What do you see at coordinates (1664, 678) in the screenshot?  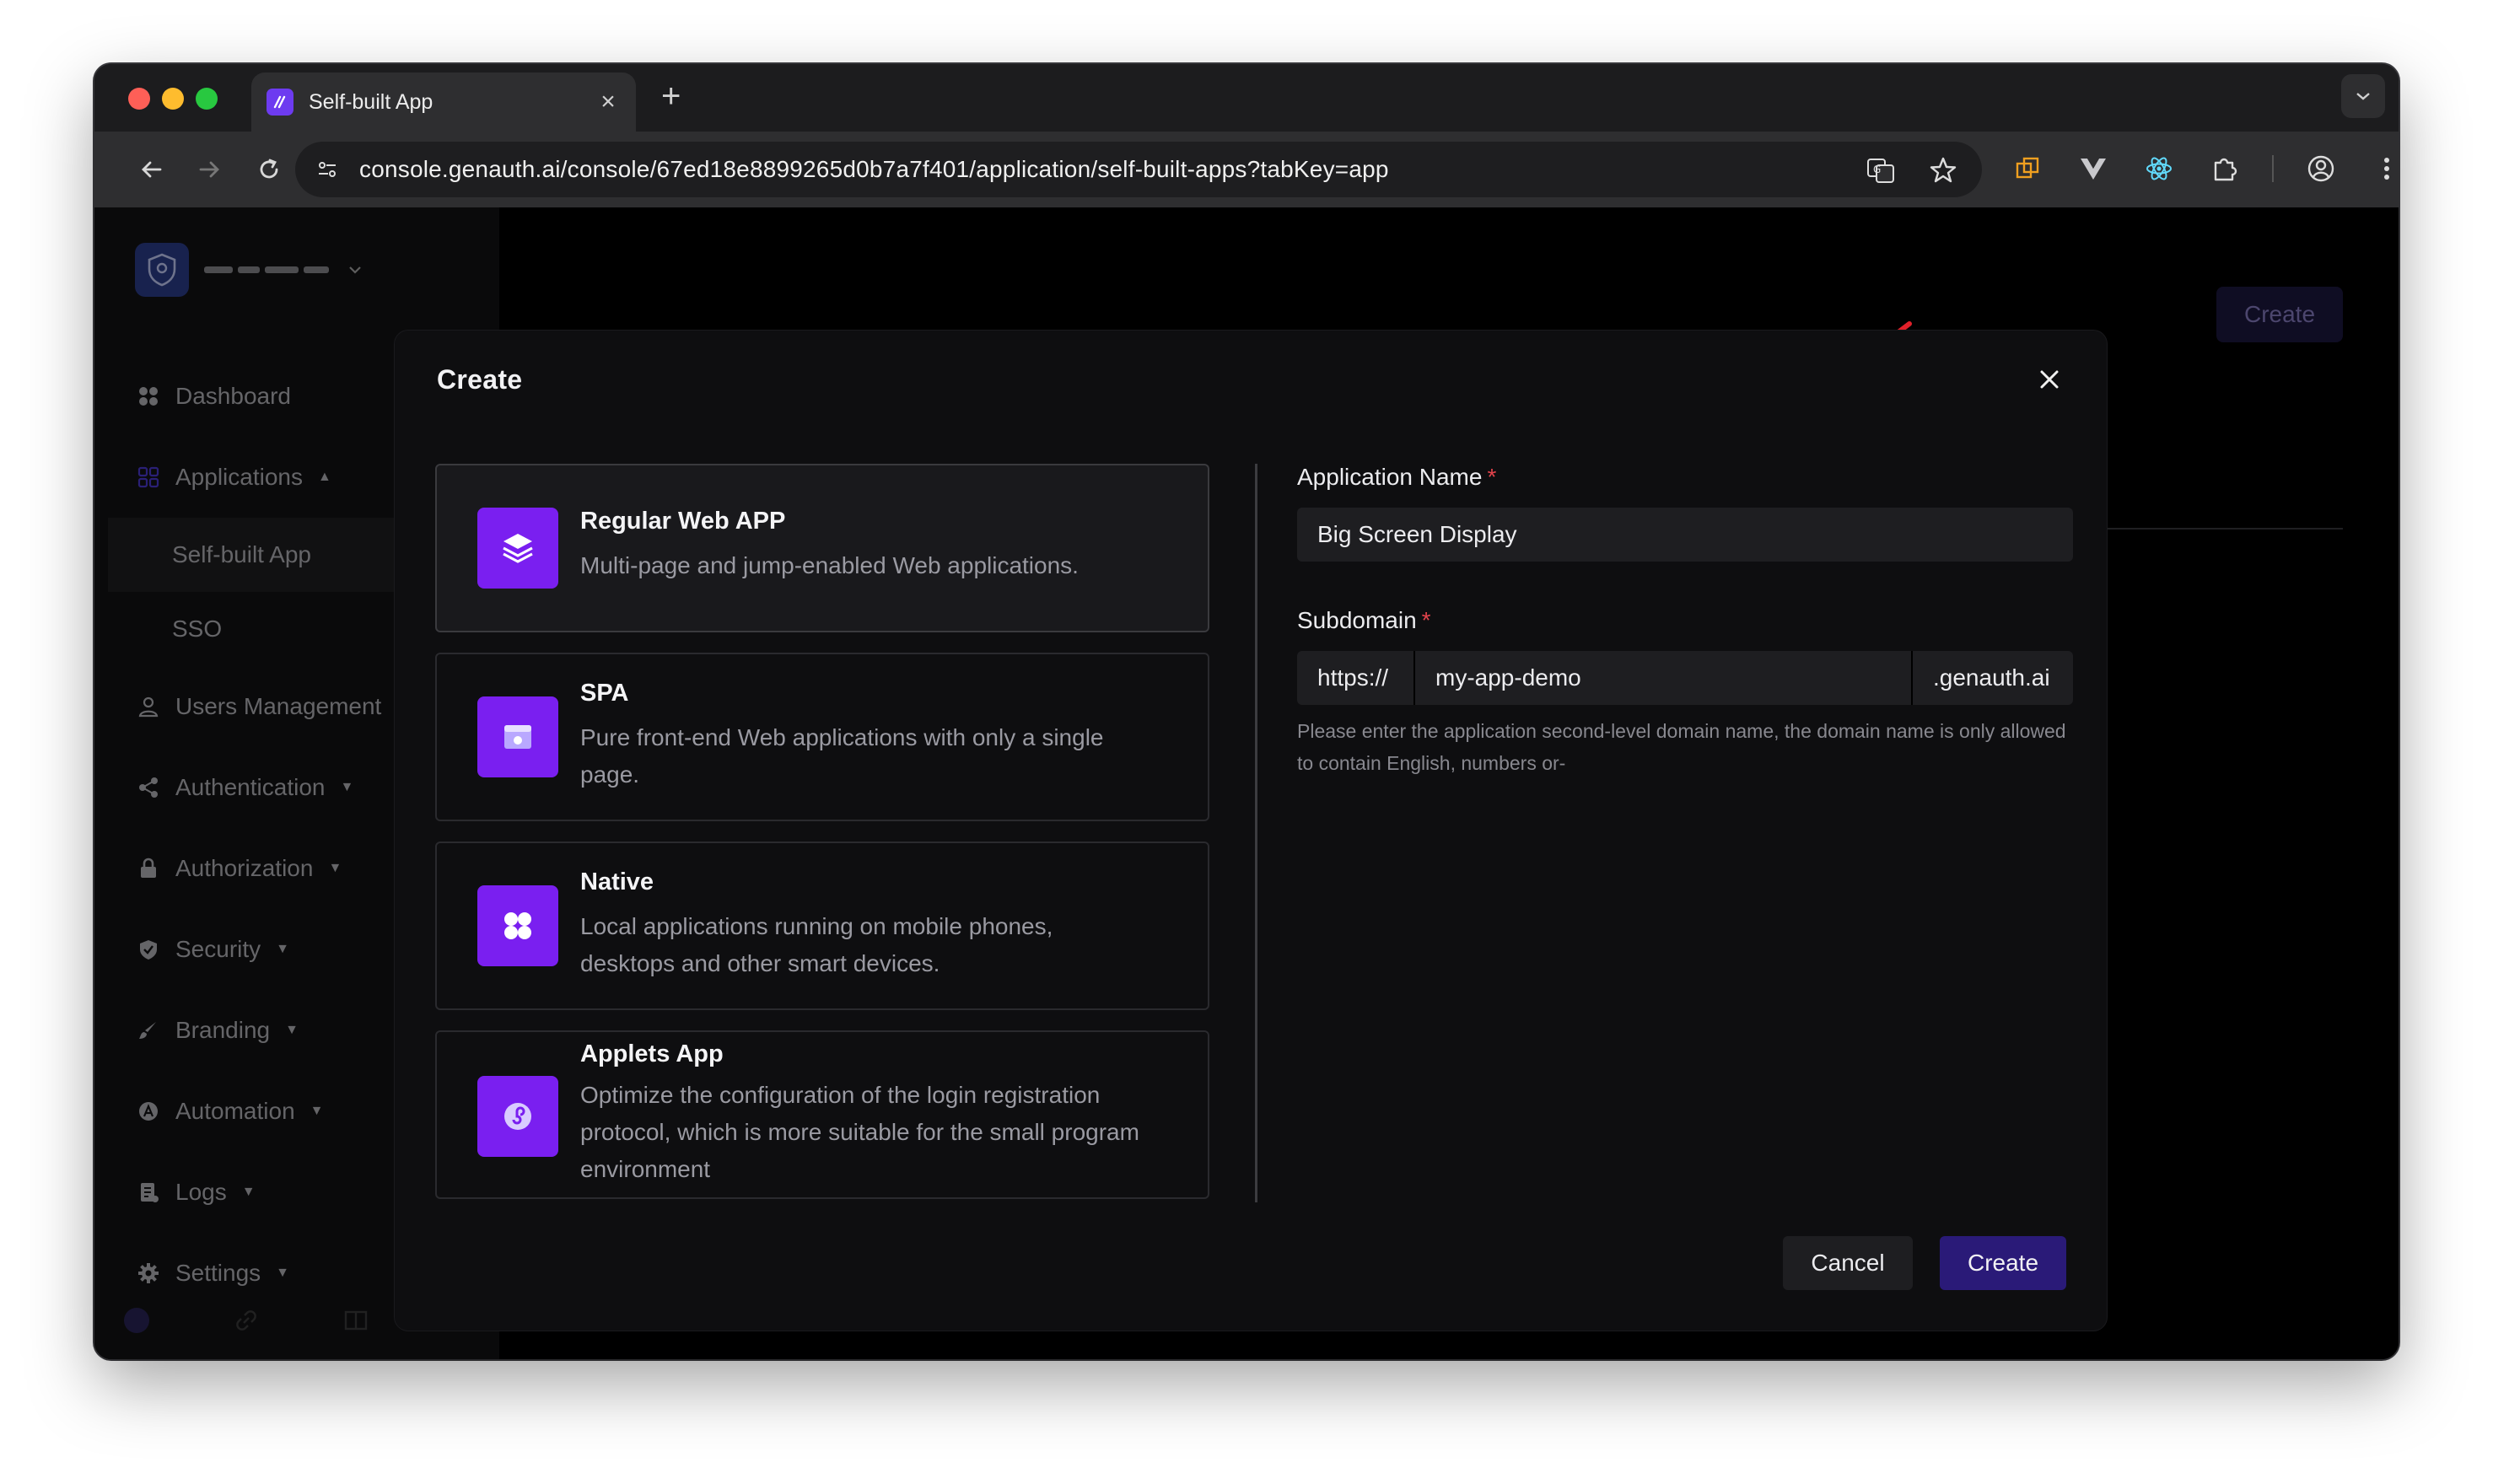 I see `subdomain-input: my-app-demo` at bounding box center [1664, 678].